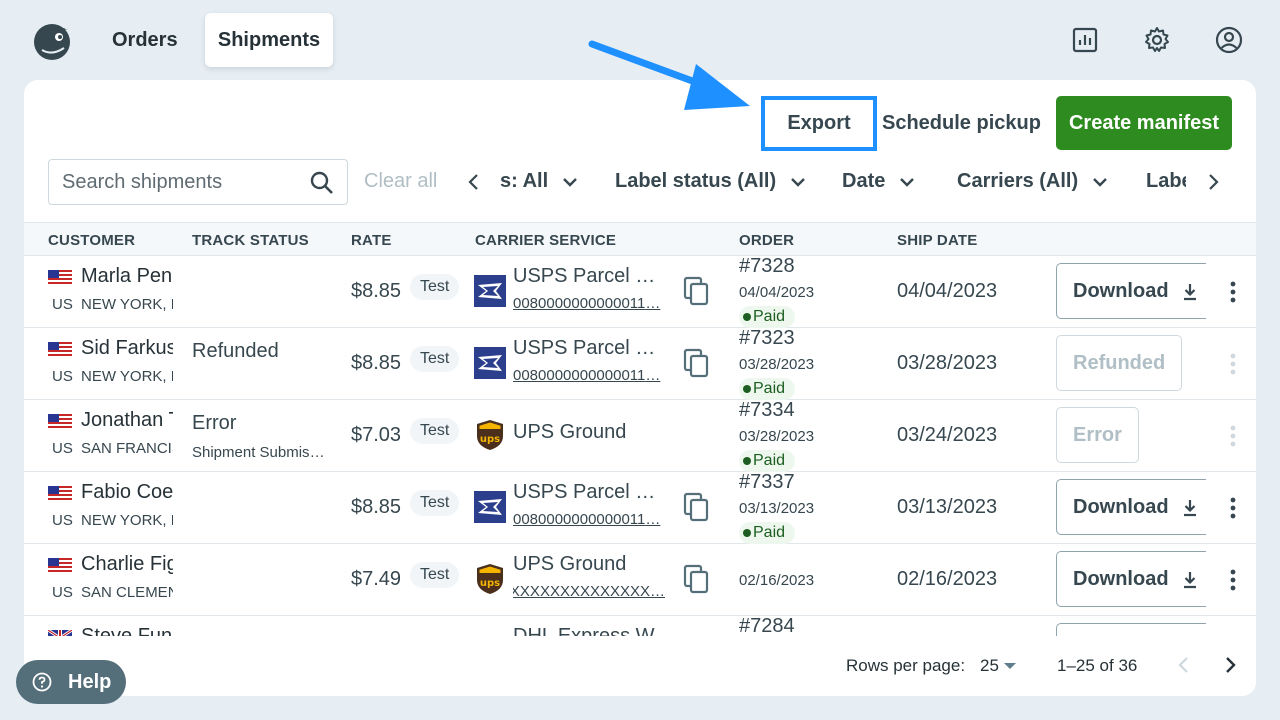  I want to click on header-ship-date: SHIP DATE, so click(937, 240).